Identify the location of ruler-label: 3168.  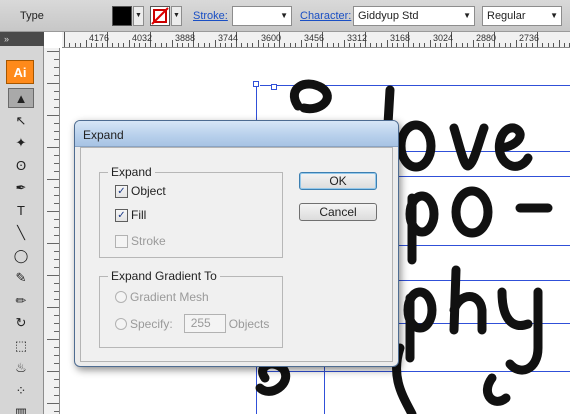
(400, 38).